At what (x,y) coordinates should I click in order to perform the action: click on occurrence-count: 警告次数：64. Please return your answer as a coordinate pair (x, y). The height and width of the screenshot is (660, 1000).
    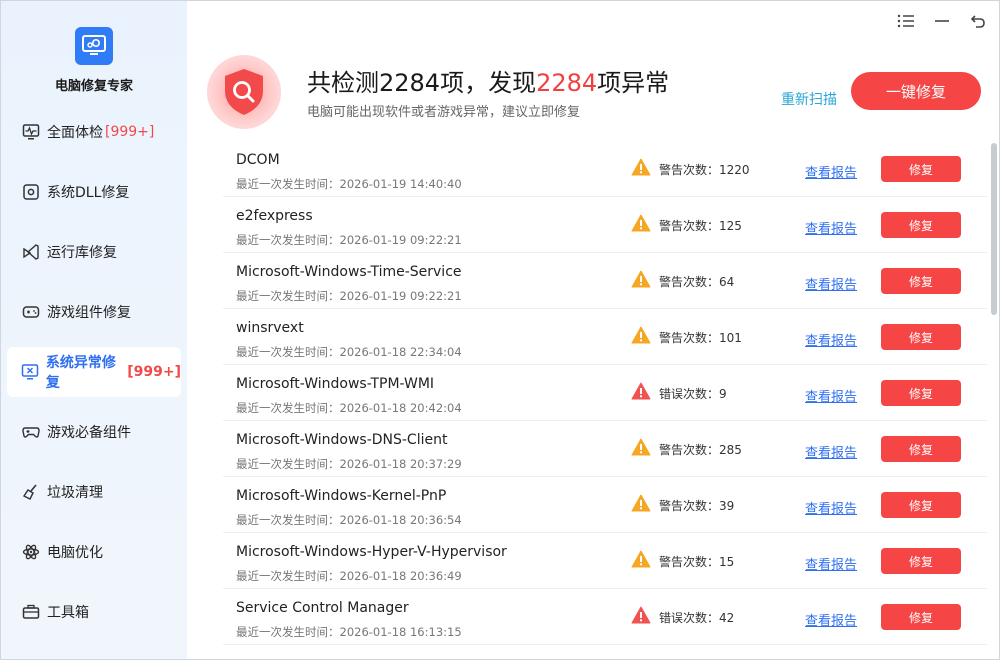
    Looking at the image, I should click on (696, 281).